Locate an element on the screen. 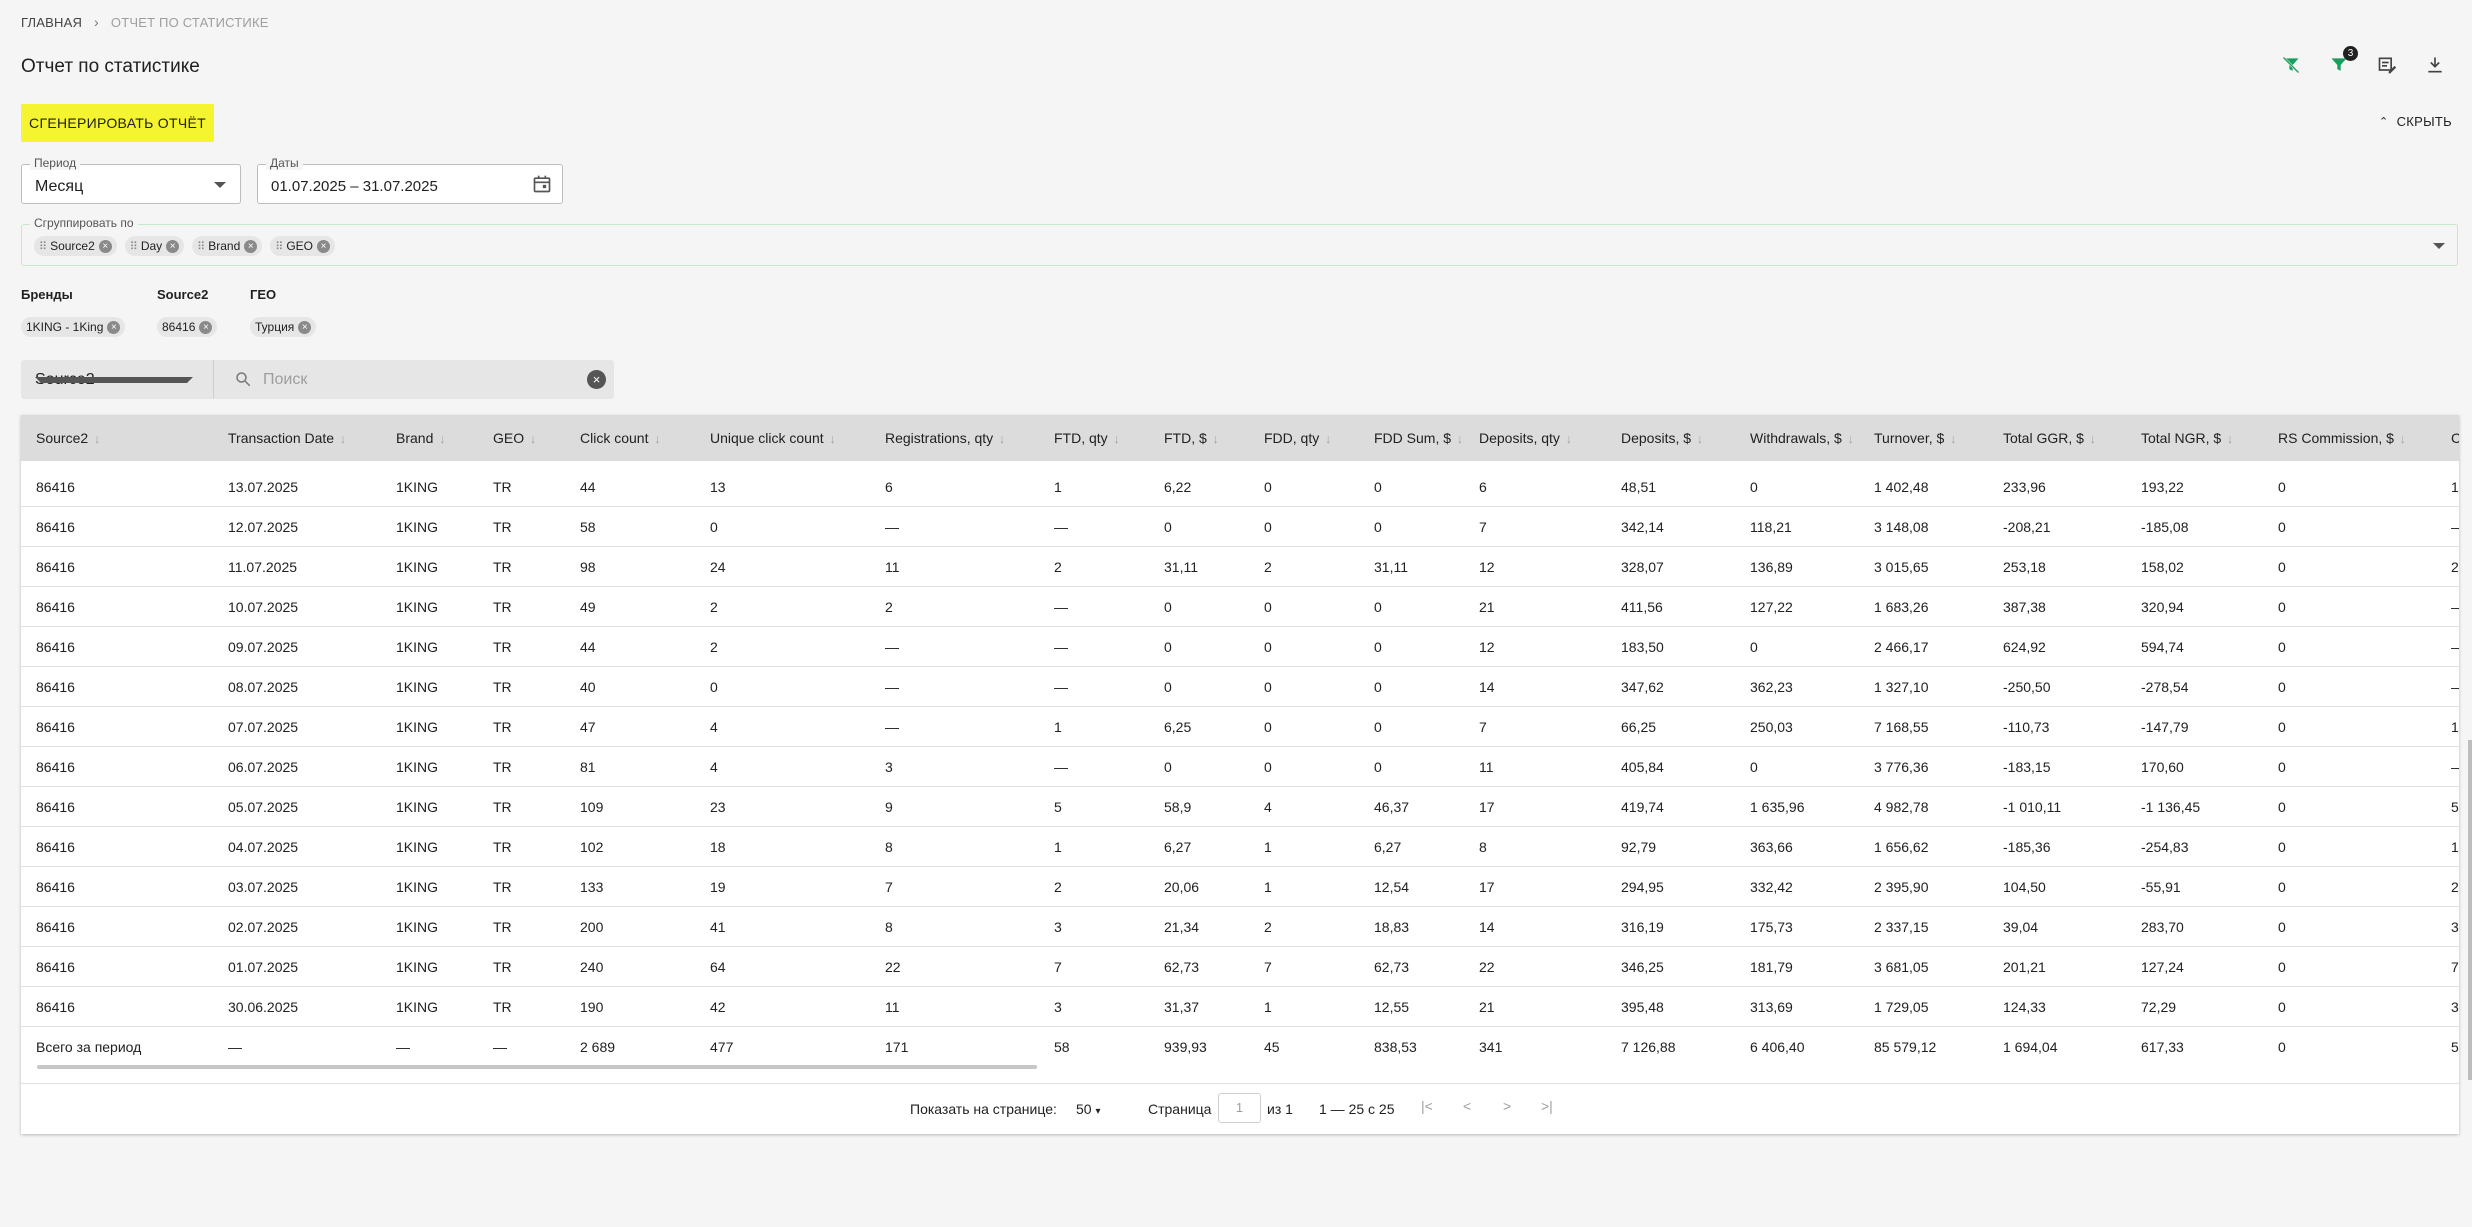 The width and height of the screenshot is (2472, 1227). column-header: Registrations, qty ↓ is located at coordinates (945, 438).